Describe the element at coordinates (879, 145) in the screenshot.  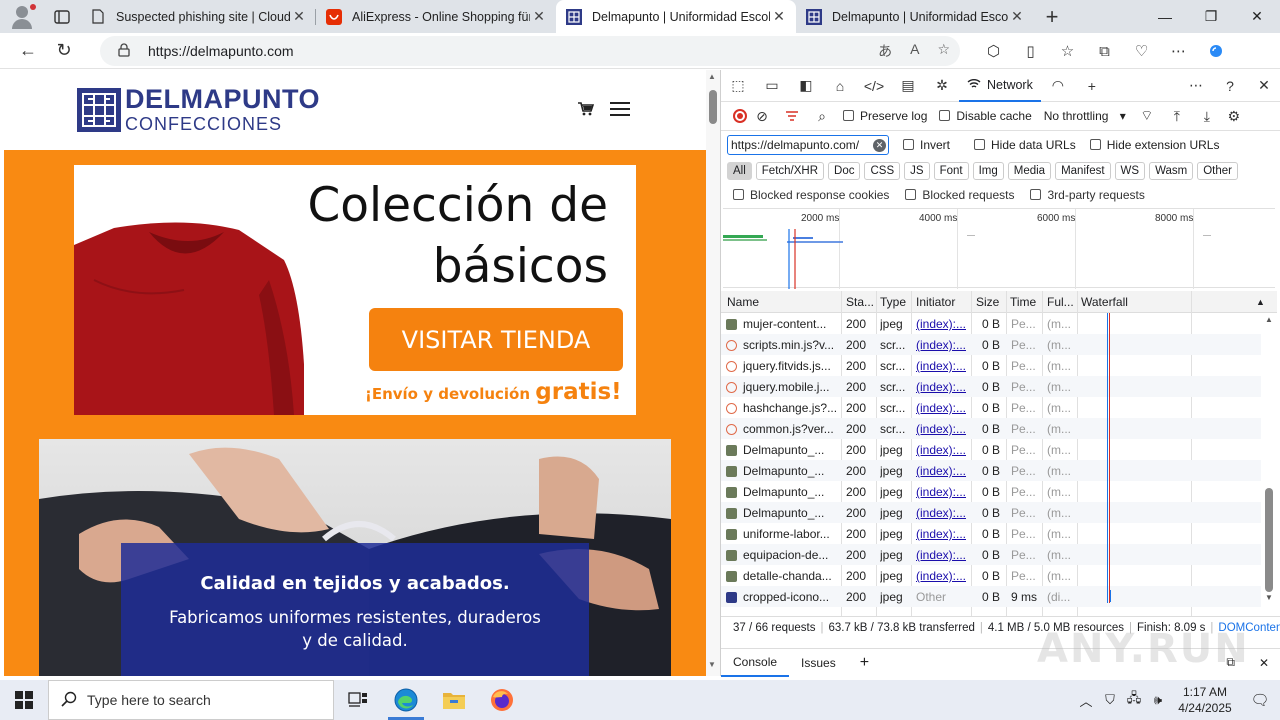
I see `clear-filter-icon: ✕` at that location.